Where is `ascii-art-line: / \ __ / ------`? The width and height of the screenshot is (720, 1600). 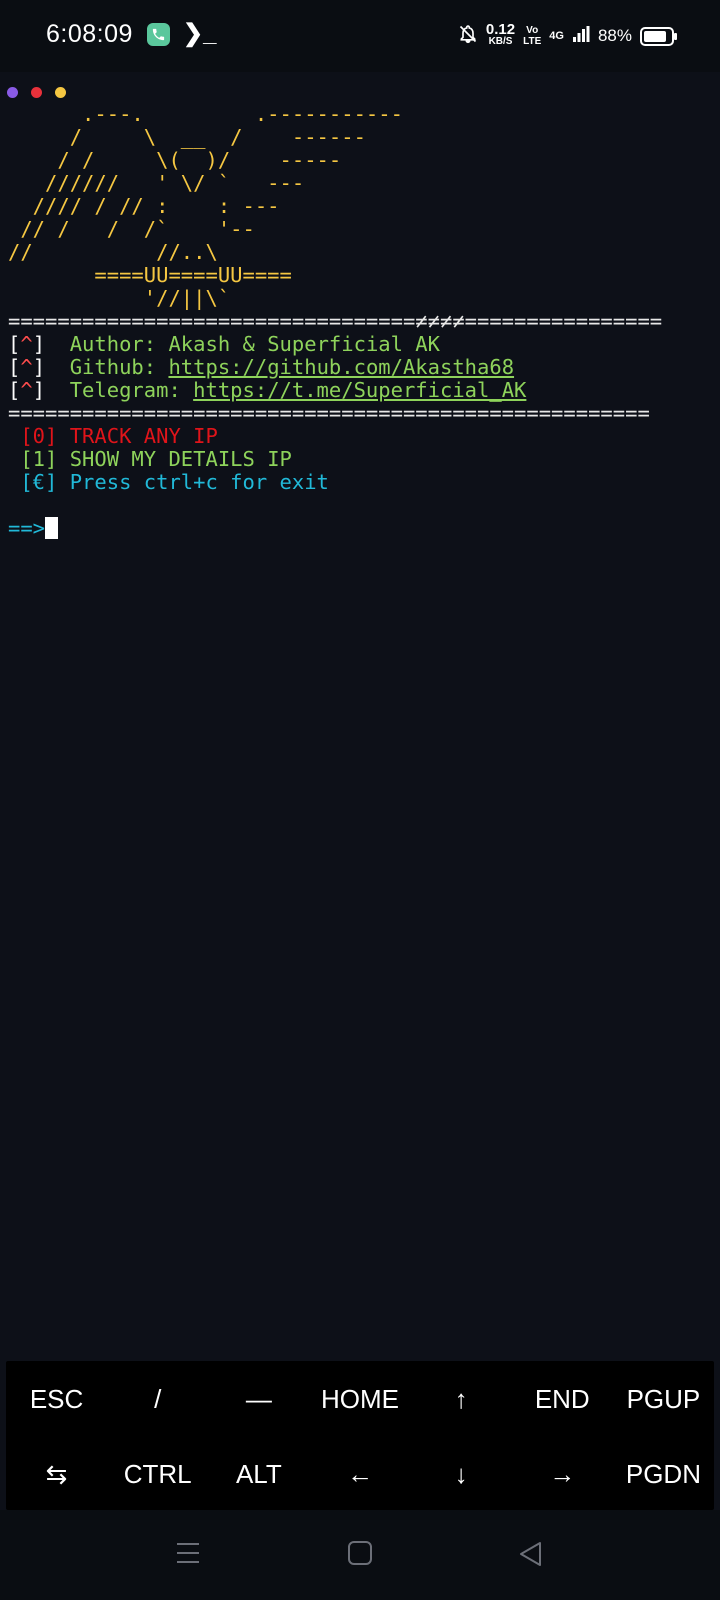
ascii-art-line: / \ __ / ------ is located at coordinates (187, 137).